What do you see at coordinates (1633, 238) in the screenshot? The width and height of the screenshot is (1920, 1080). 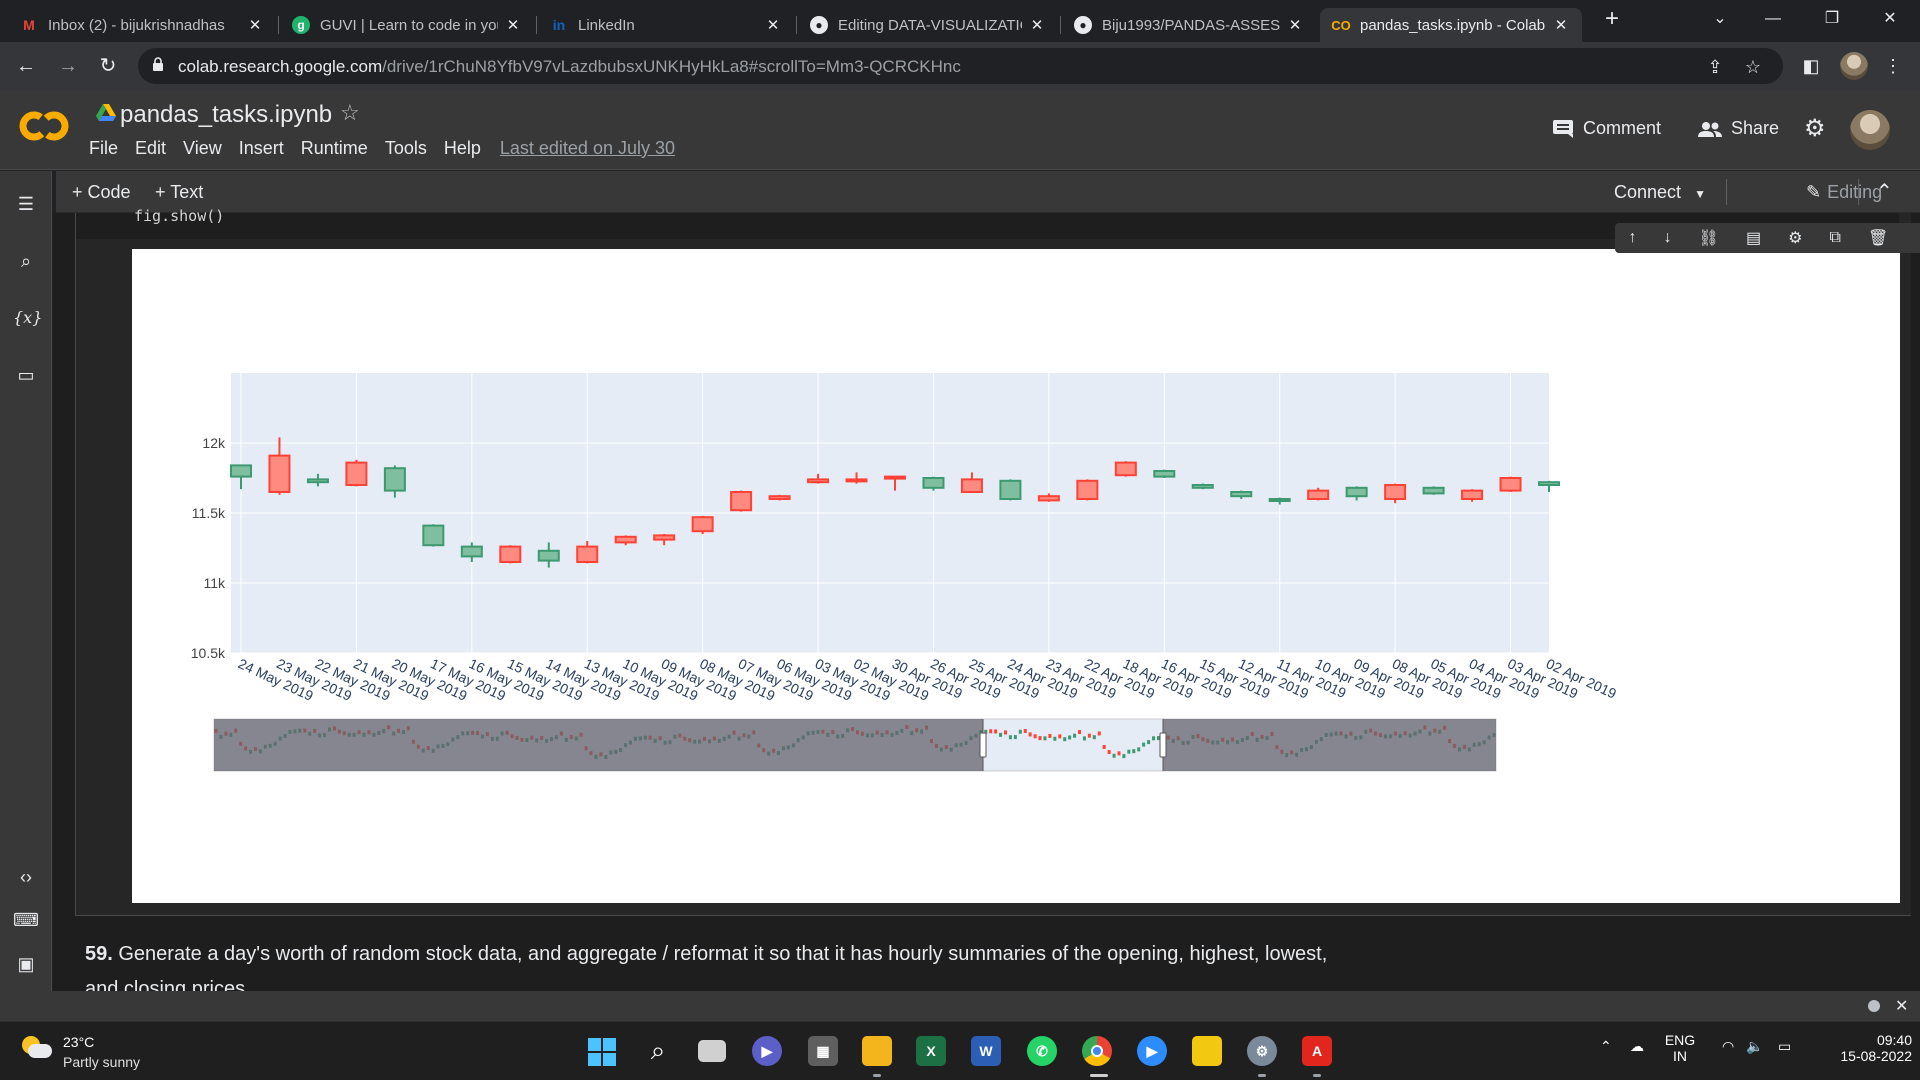 I see `move-up-icon: ↑` at bounding box center [1633, 238].